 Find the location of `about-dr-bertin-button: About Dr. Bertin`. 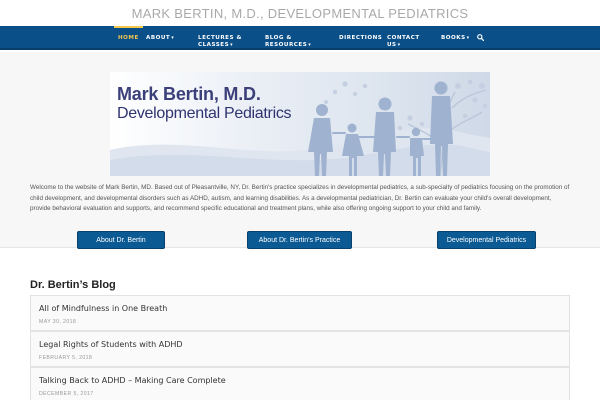

about-dr-bertin-button: About Dr. Bertin is located at coordinates (121, 240).